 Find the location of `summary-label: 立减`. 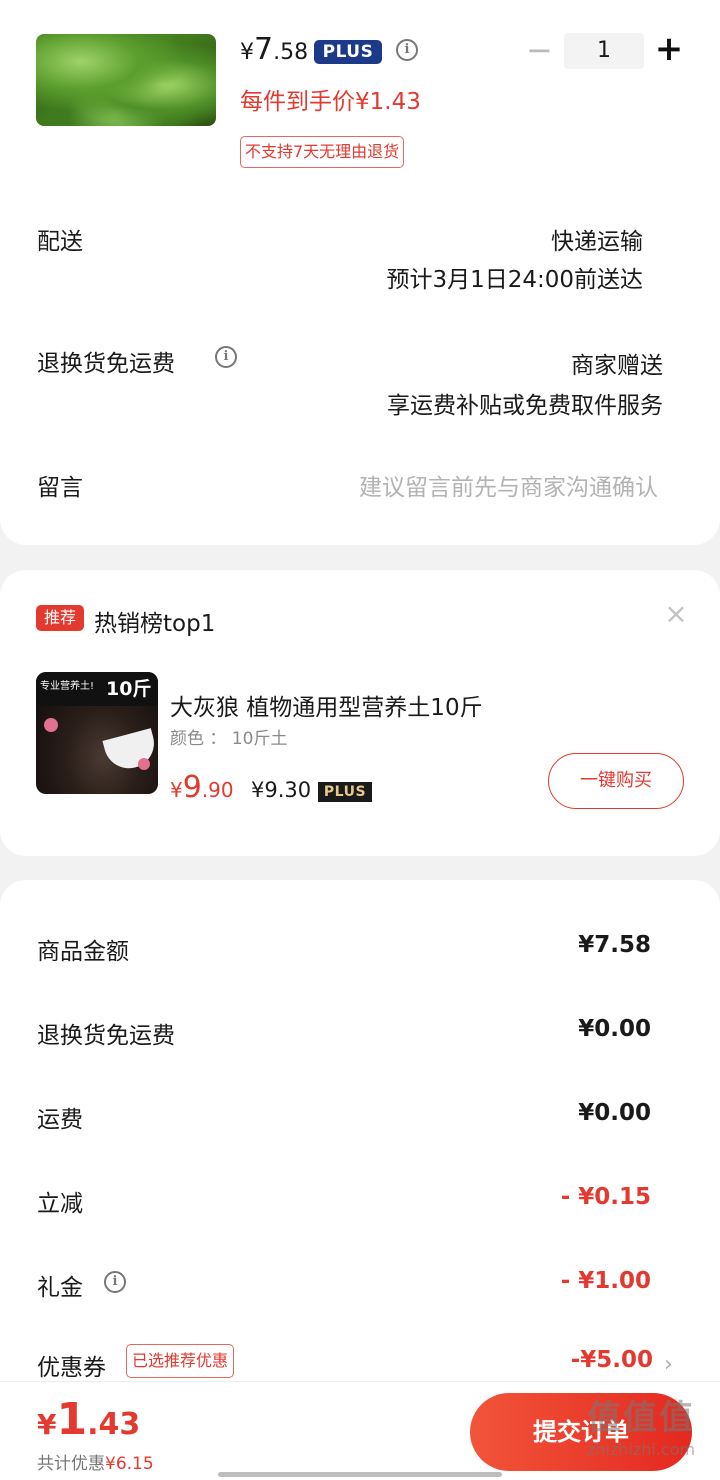

summary-label: 立减 is located at coordinates (60, 1204).